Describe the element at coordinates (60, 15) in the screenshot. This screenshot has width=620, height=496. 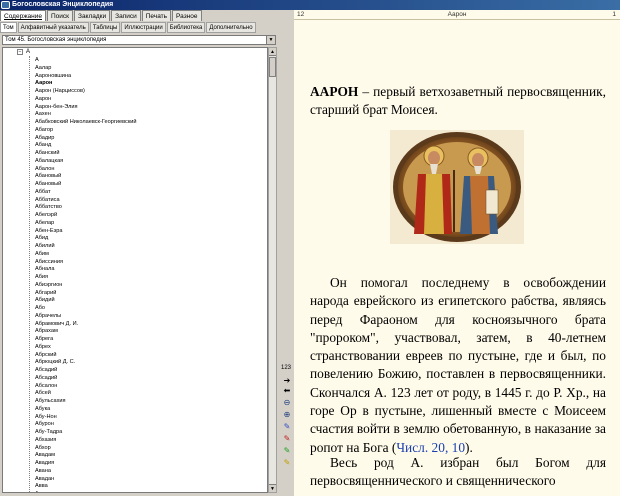
I see `tab-search: Поиск` at that location.